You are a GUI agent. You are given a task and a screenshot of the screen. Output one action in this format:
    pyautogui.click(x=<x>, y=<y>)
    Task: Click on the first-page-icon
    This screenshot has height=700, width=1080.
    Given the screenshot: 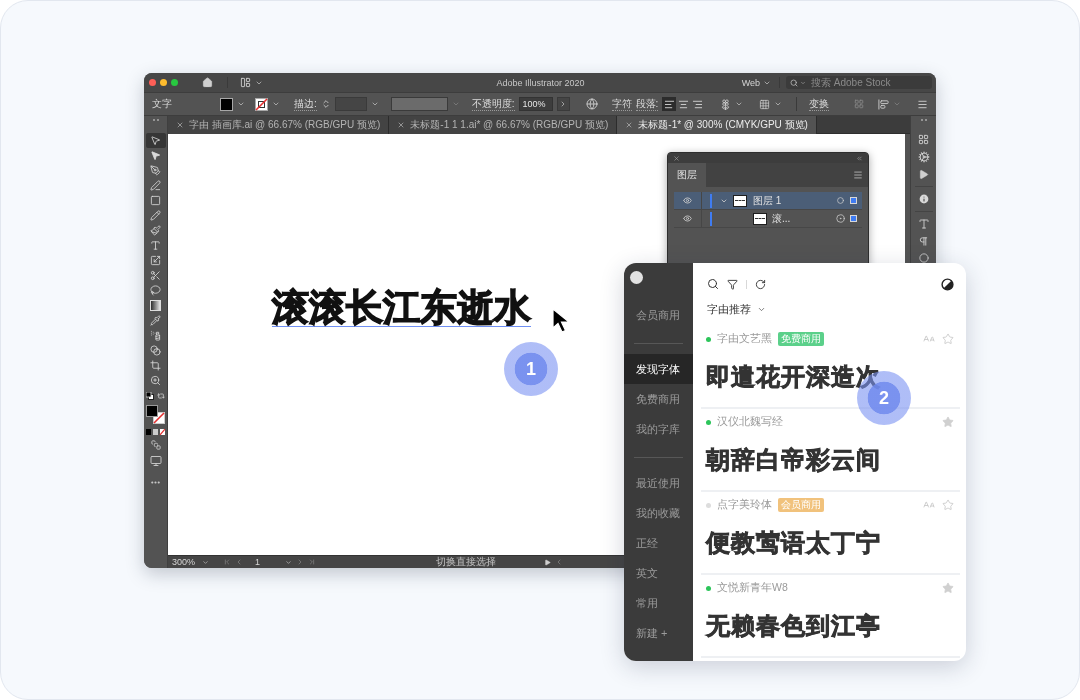 What is the action you would take?
    pyautogui.click(x=227, y=562)
    